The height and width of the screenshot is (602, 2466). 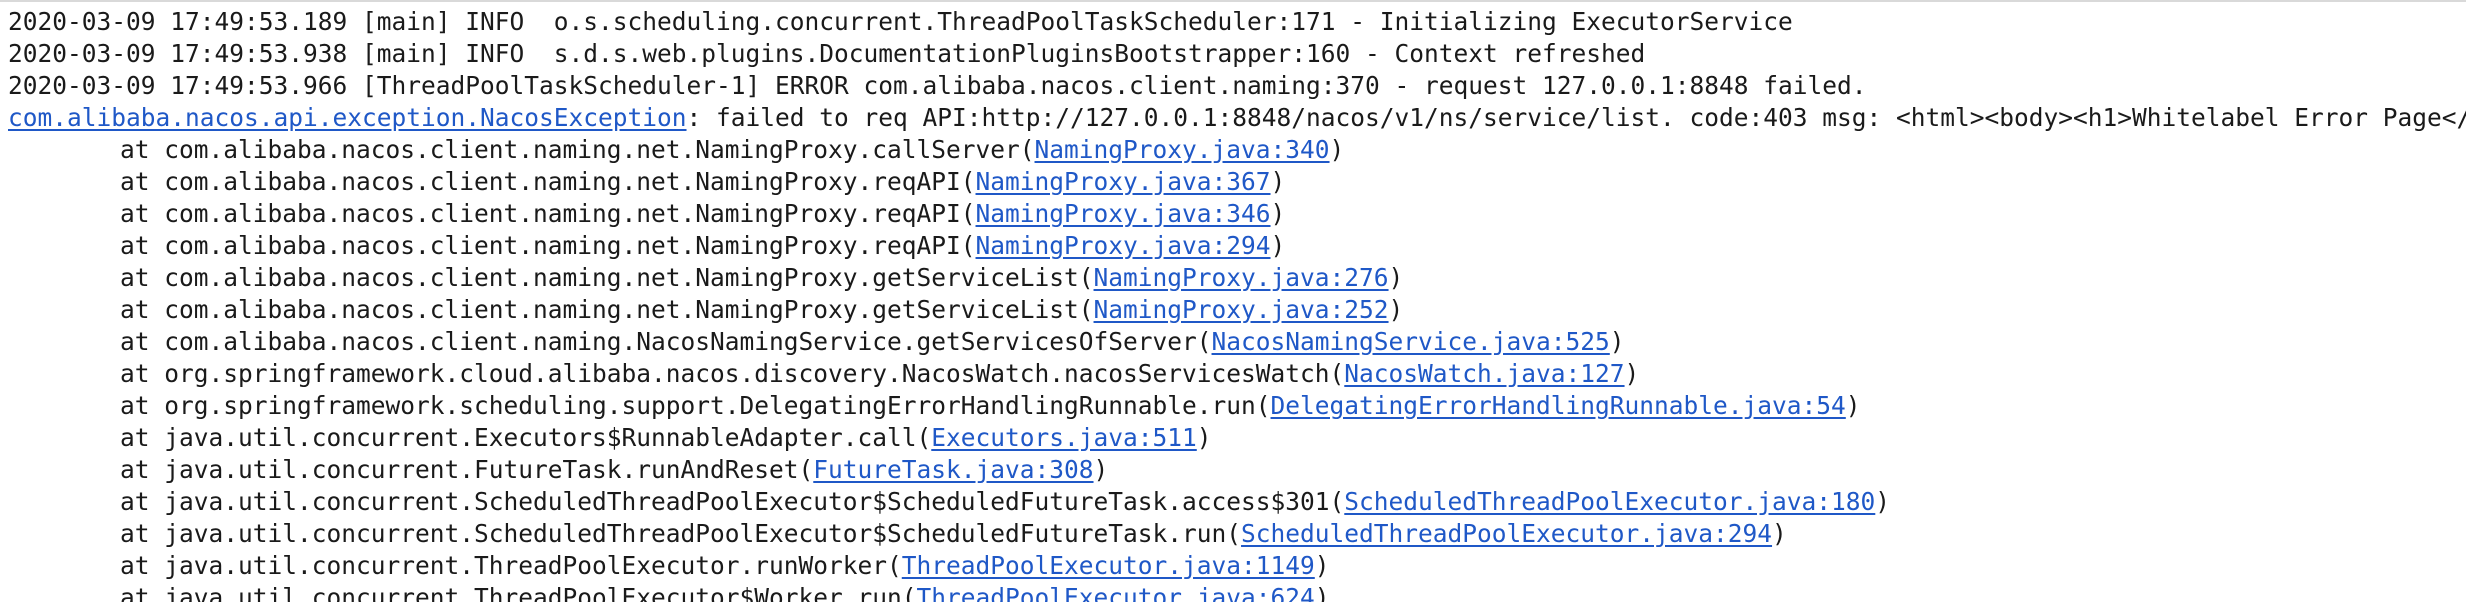 What do you see at coordinates (1123, 181) in the screenshot?
I see `source-location-link: NamingProxy.java:367` at bounding box center [1123, 181].